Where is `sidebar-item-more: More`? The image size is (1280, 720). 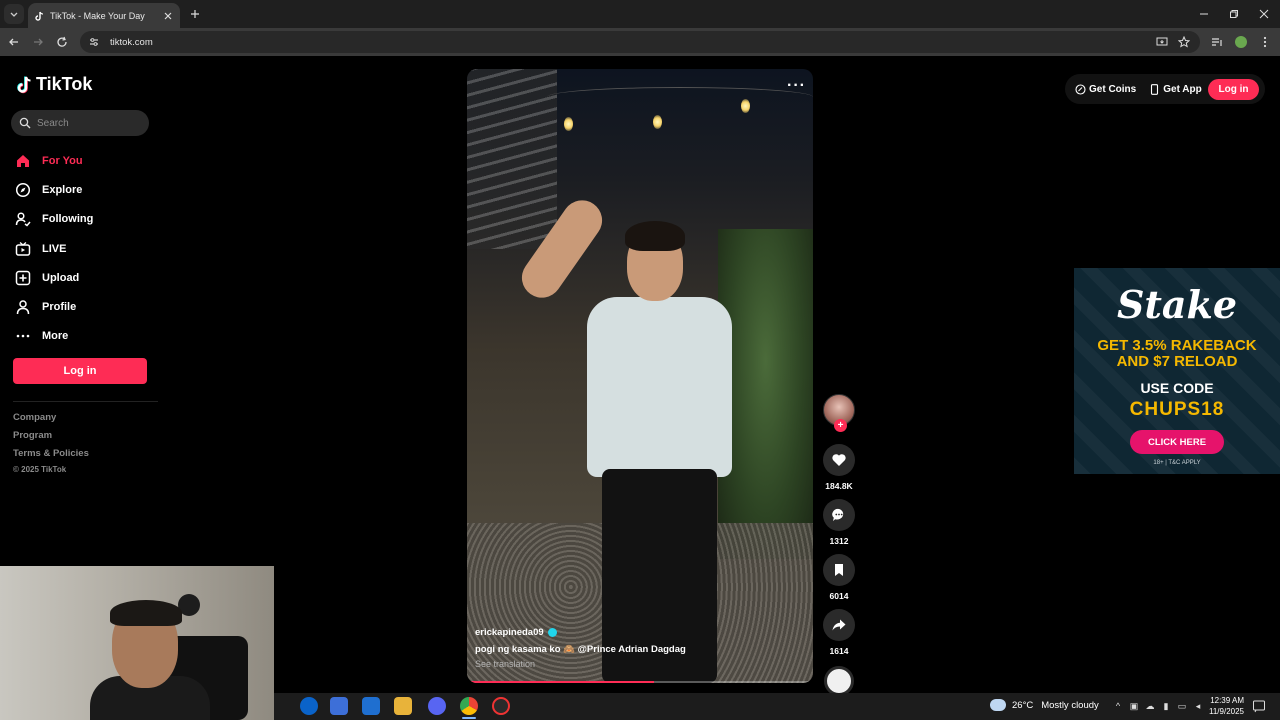
sidebar-item-more: More is located at coordinates (84, 336).